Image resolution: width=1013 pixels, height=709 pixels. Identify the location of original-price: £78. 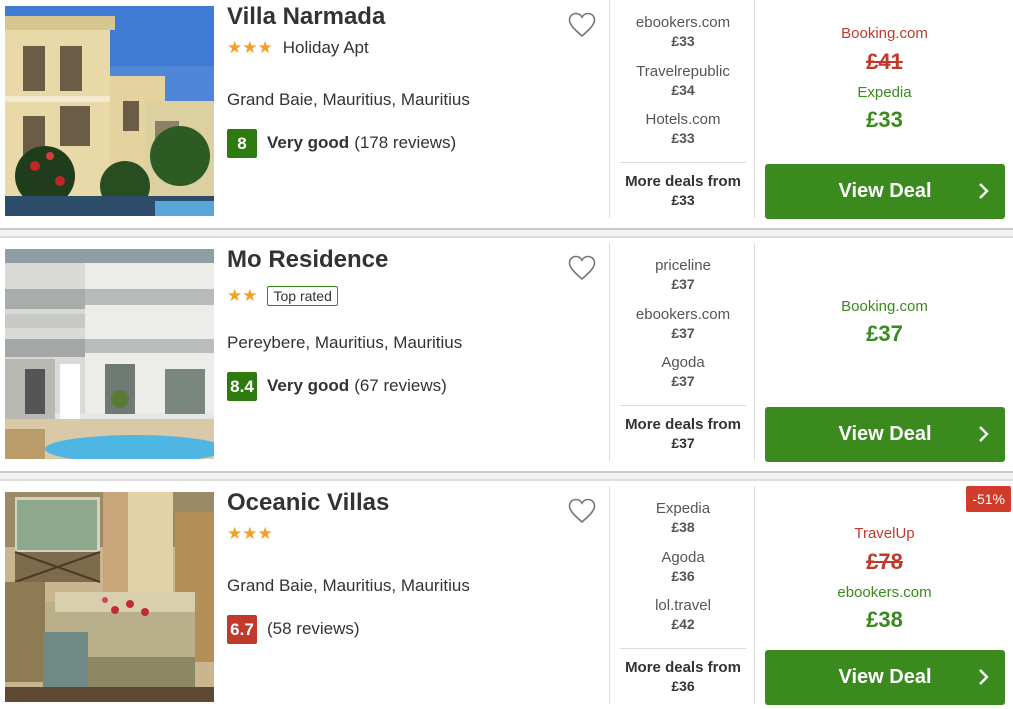
(884, 561).